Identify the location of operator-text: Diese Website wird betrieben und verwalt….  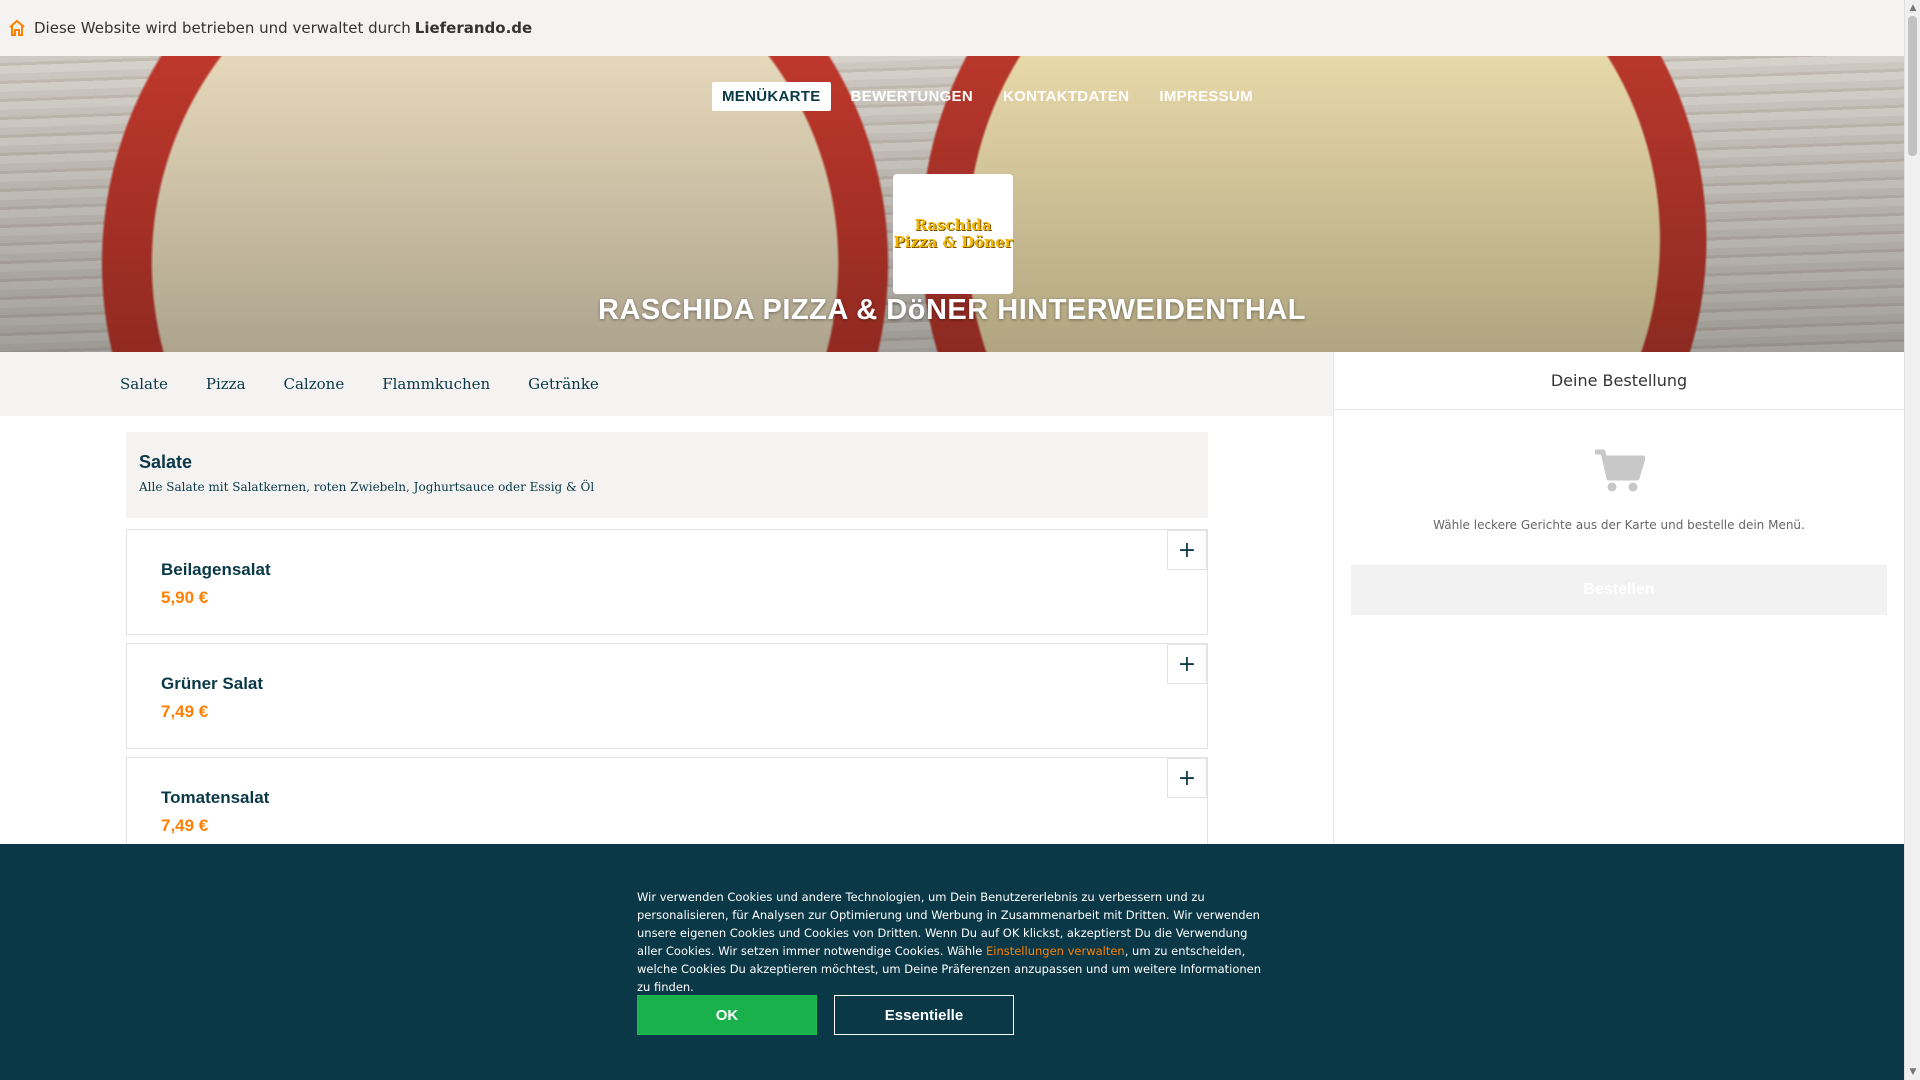
(222, 28).